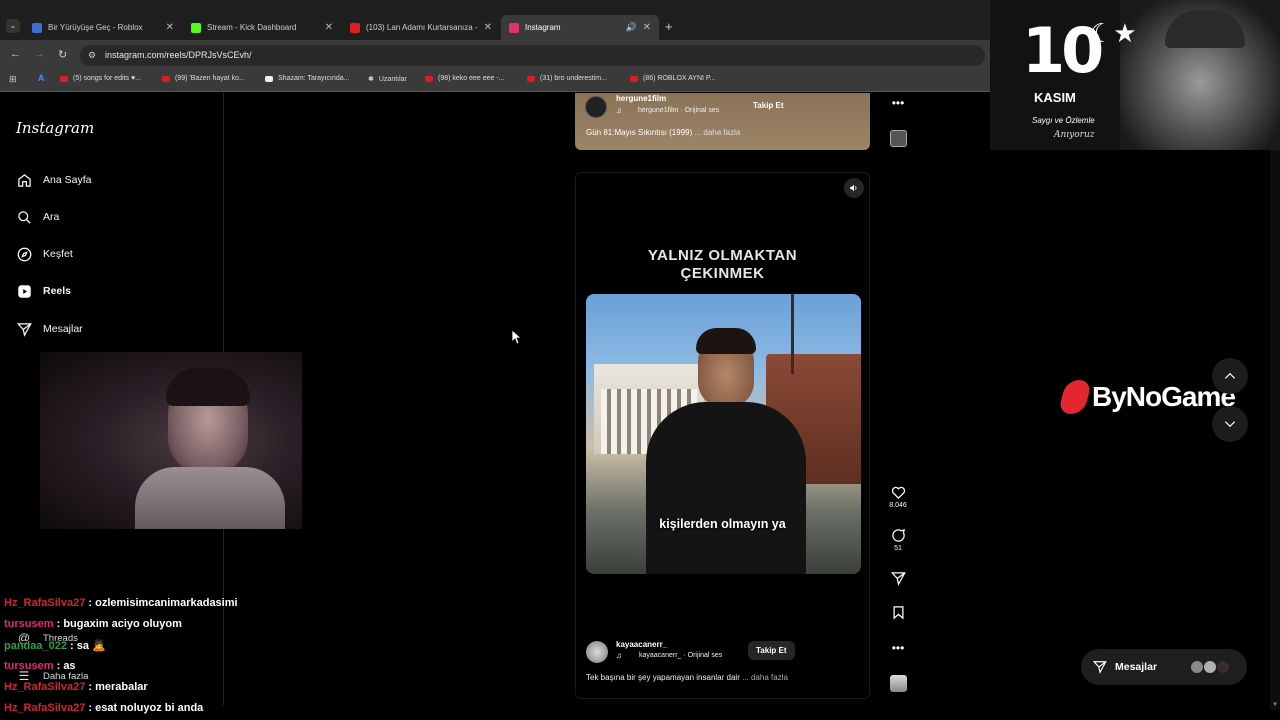 The width and height of the screenshot is (1280, 720). What do you see at coordinates (678, 110) in the screenshot?
I see `reel-audio: hergune1film · Orijinal ses` at bounding box center [678, 110].